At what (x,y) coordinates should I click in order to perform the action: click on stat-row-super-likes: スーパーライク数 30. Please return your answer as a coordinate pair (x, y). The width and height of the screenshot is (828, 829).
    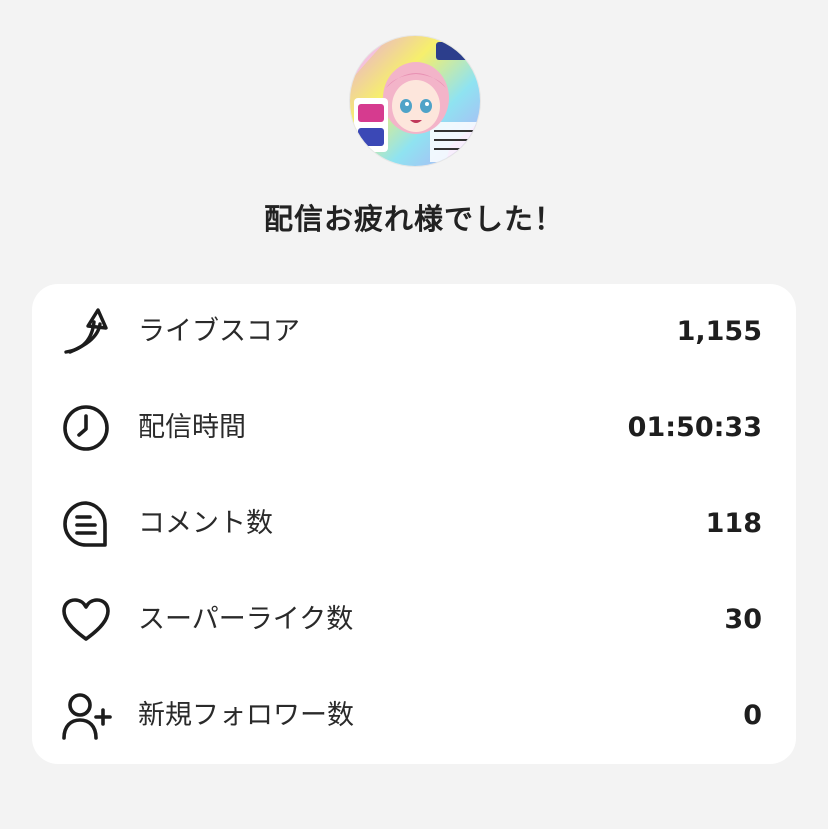
    Looking at the image, I should click on (414, 620).